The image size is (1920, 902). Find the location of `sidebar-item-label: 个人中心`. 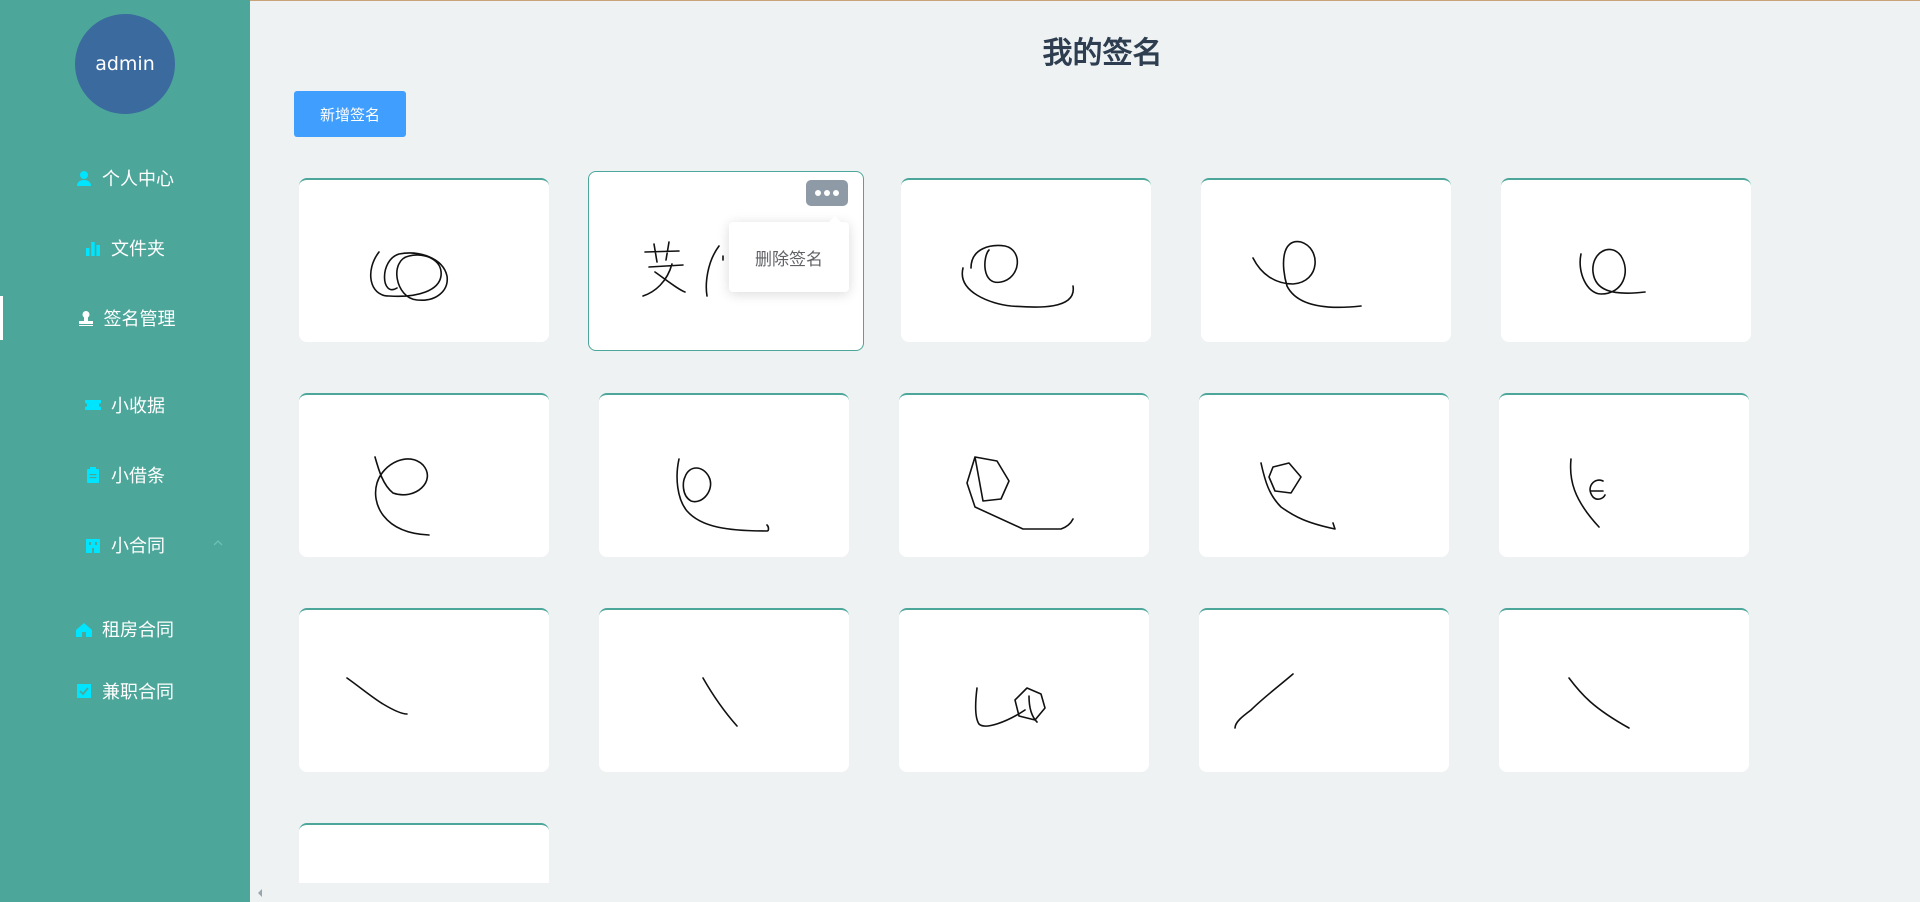

sidebar-item-label: 个人中心 is located at coordinates (138, 179).